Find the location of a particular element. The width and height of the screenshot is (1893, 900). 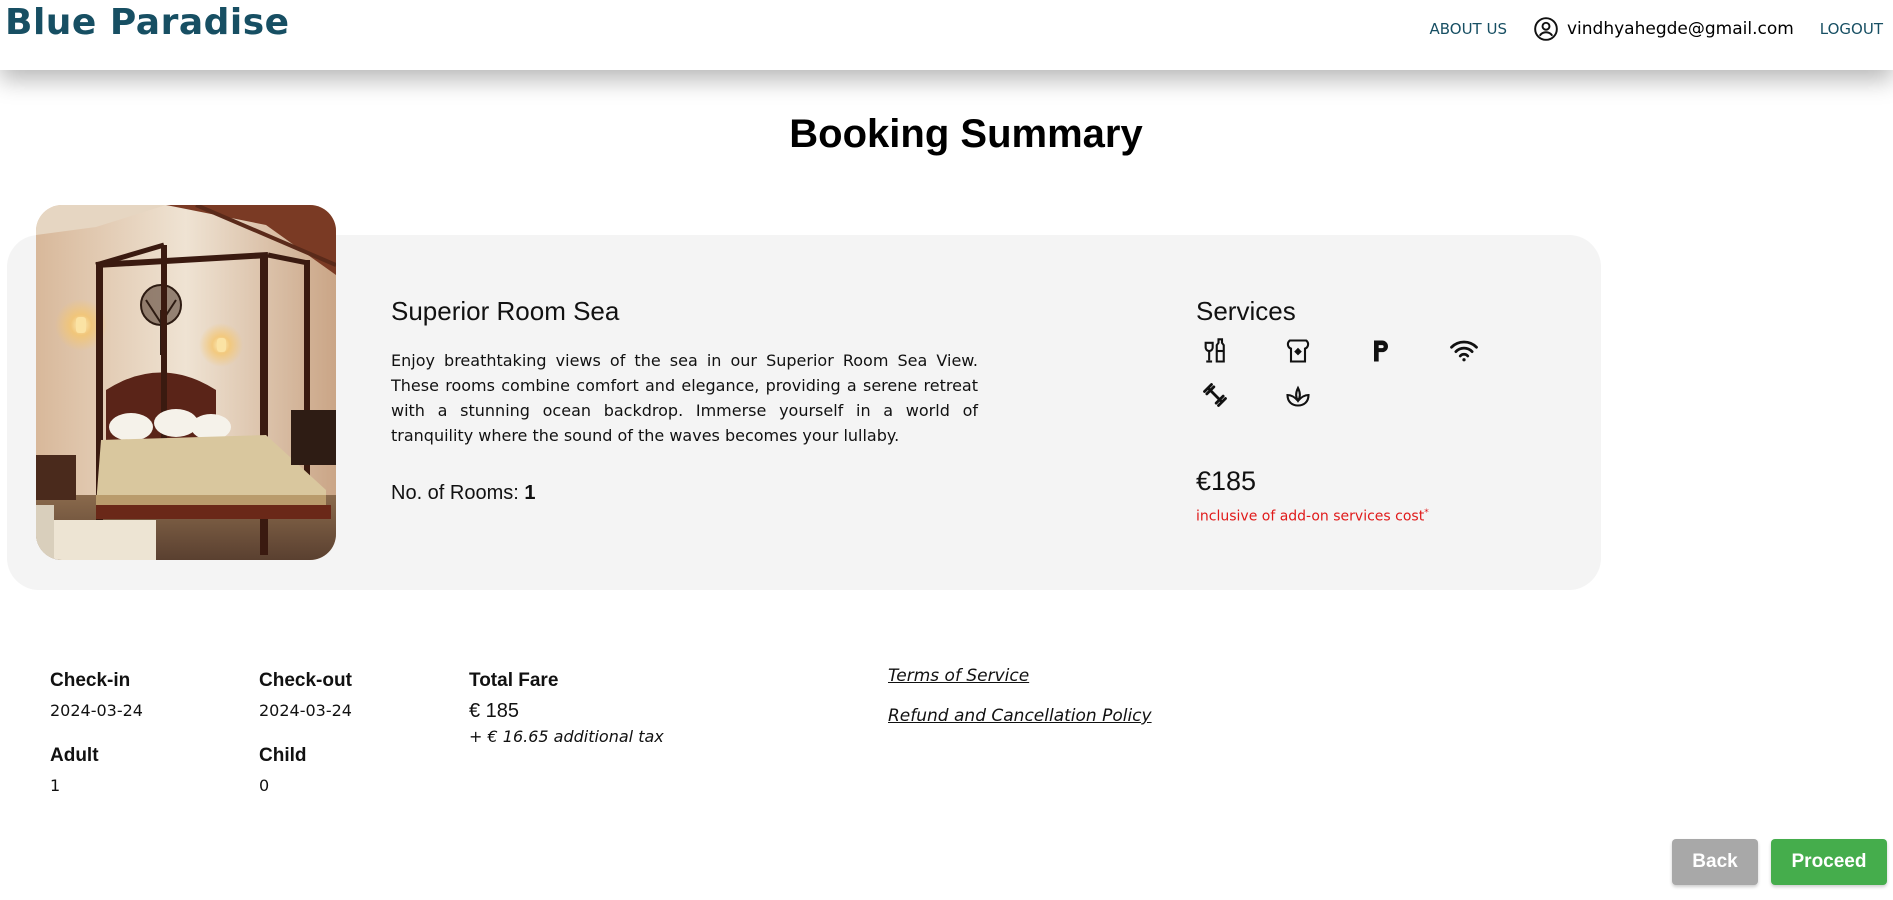

price-note-asterisk: * is located at coordinates (1426, 513).